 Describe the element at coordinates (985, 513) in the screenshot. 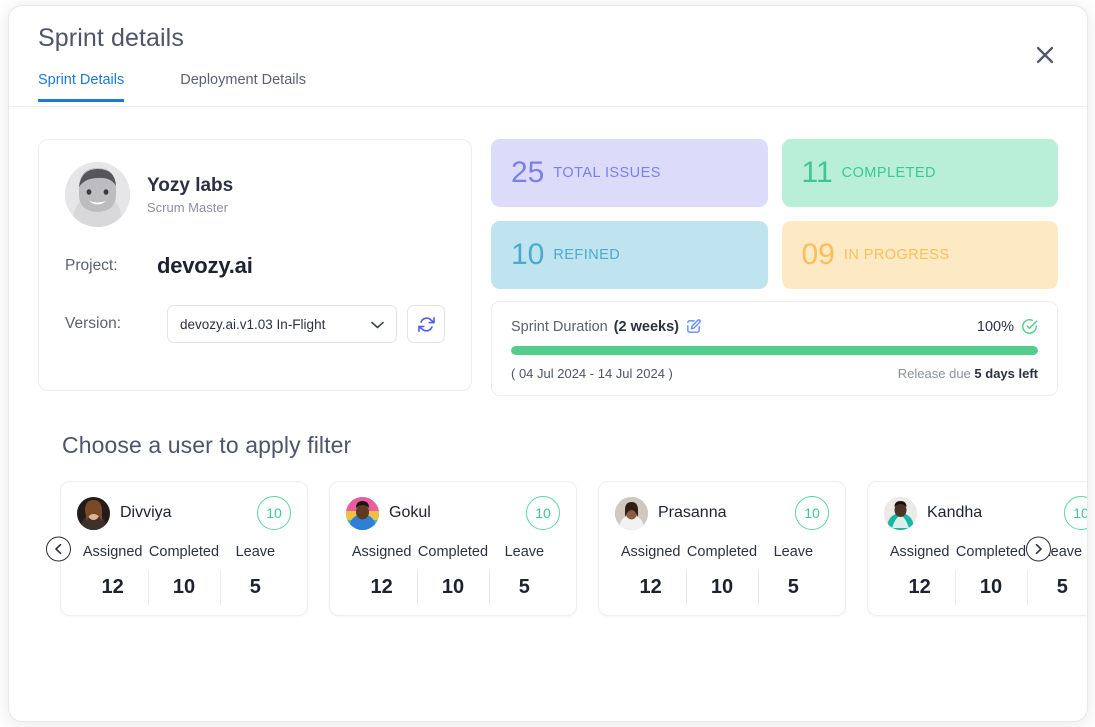

I see `user-card-header: Kandha 10` at that location.